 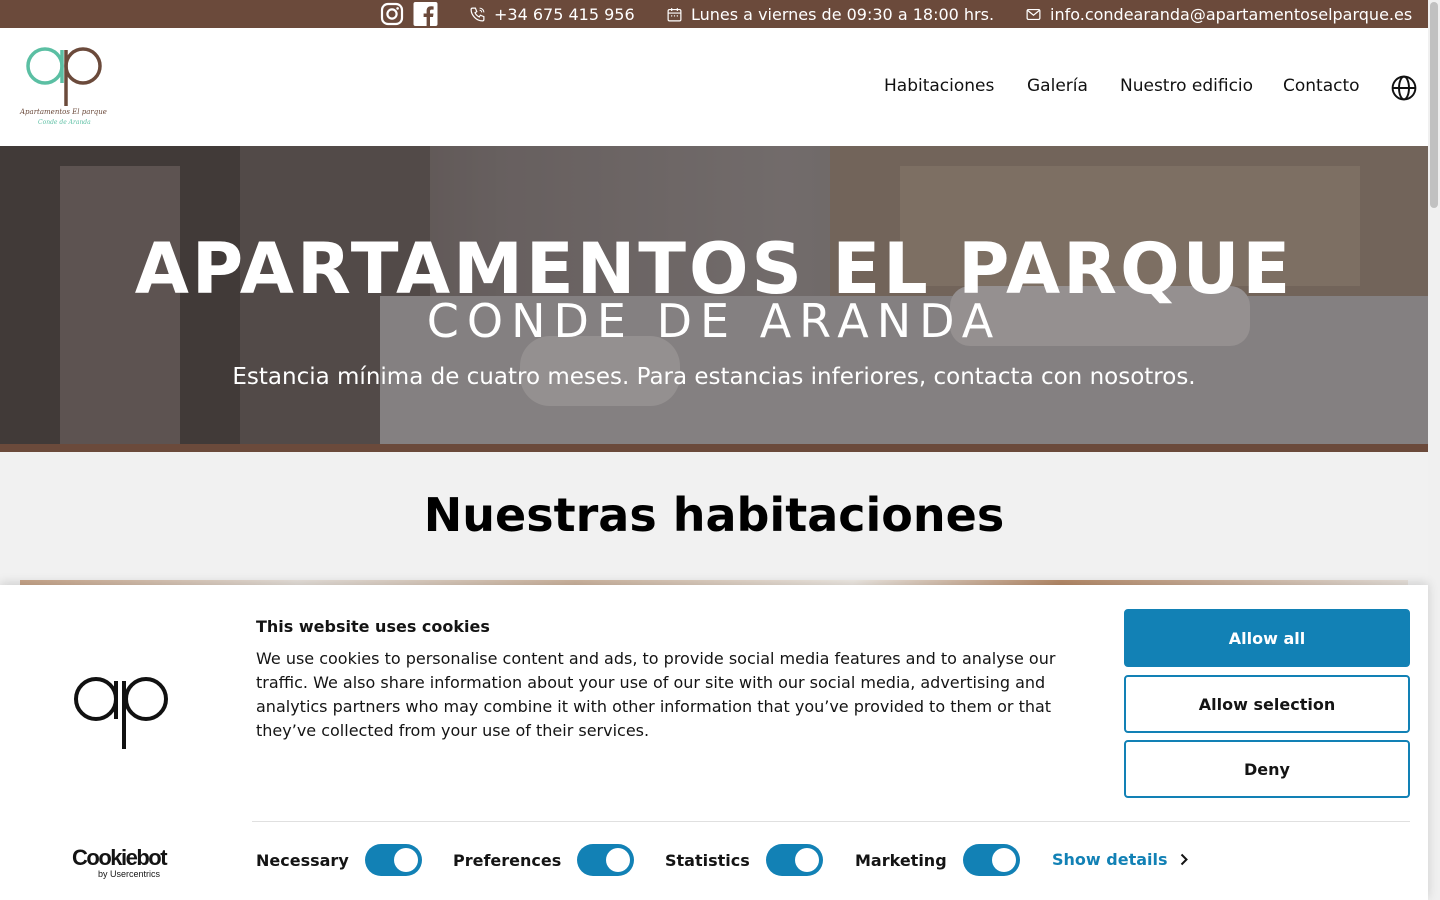 I want to click on page-scrollbar, so click(x=1434, y=450).